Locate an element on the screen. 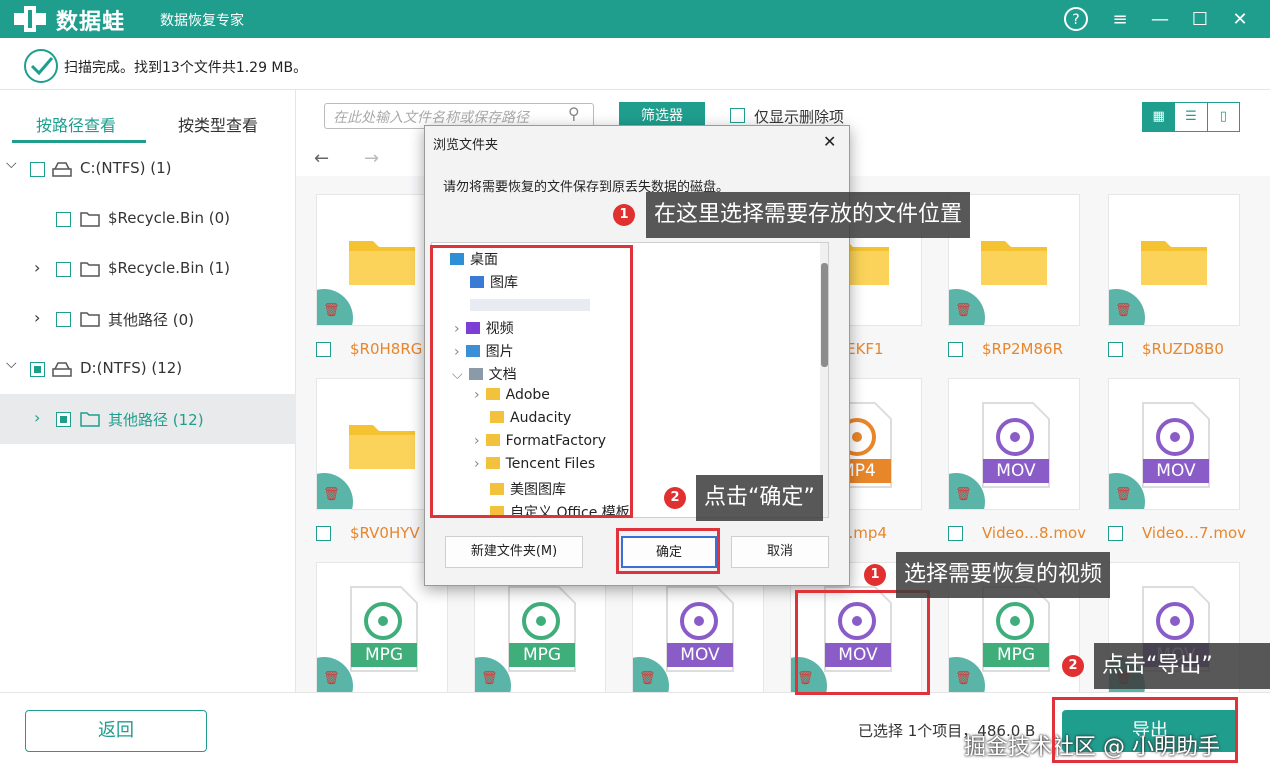 The image size is (1270, 772). list-view-icon: ☰ is located at coordinates (1191, 117).